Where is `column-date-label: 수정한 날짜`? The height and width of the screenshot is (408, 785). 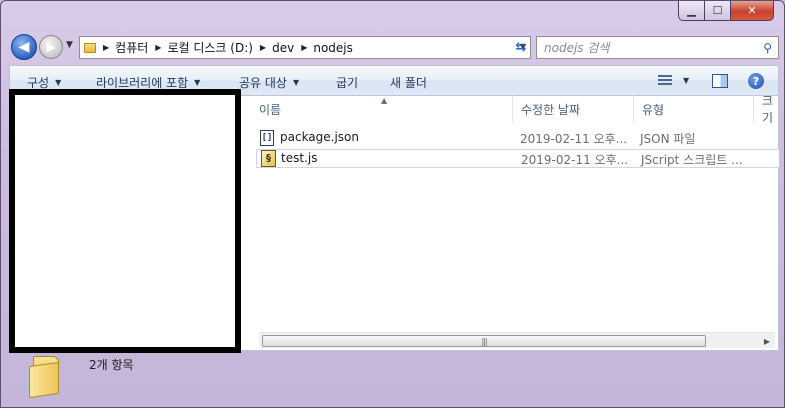
column-date-label: 수정한 날짜 is located at coordinates (551, 109).